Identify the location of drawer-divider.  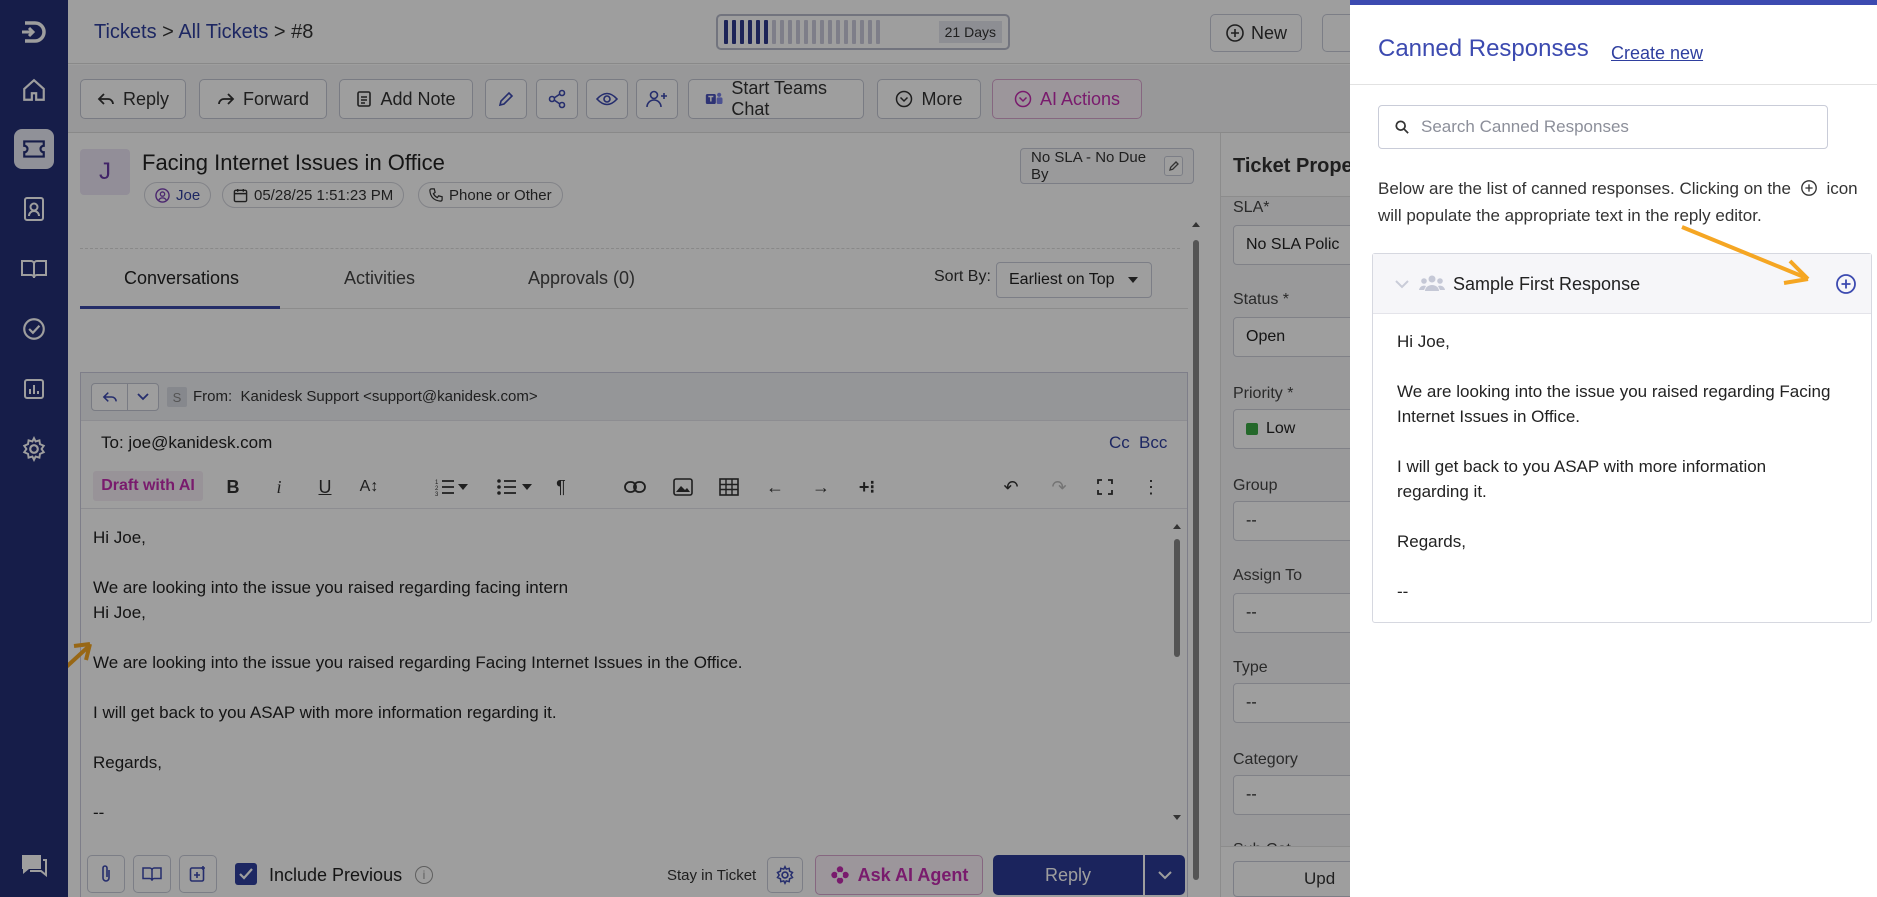
(1613, 84).